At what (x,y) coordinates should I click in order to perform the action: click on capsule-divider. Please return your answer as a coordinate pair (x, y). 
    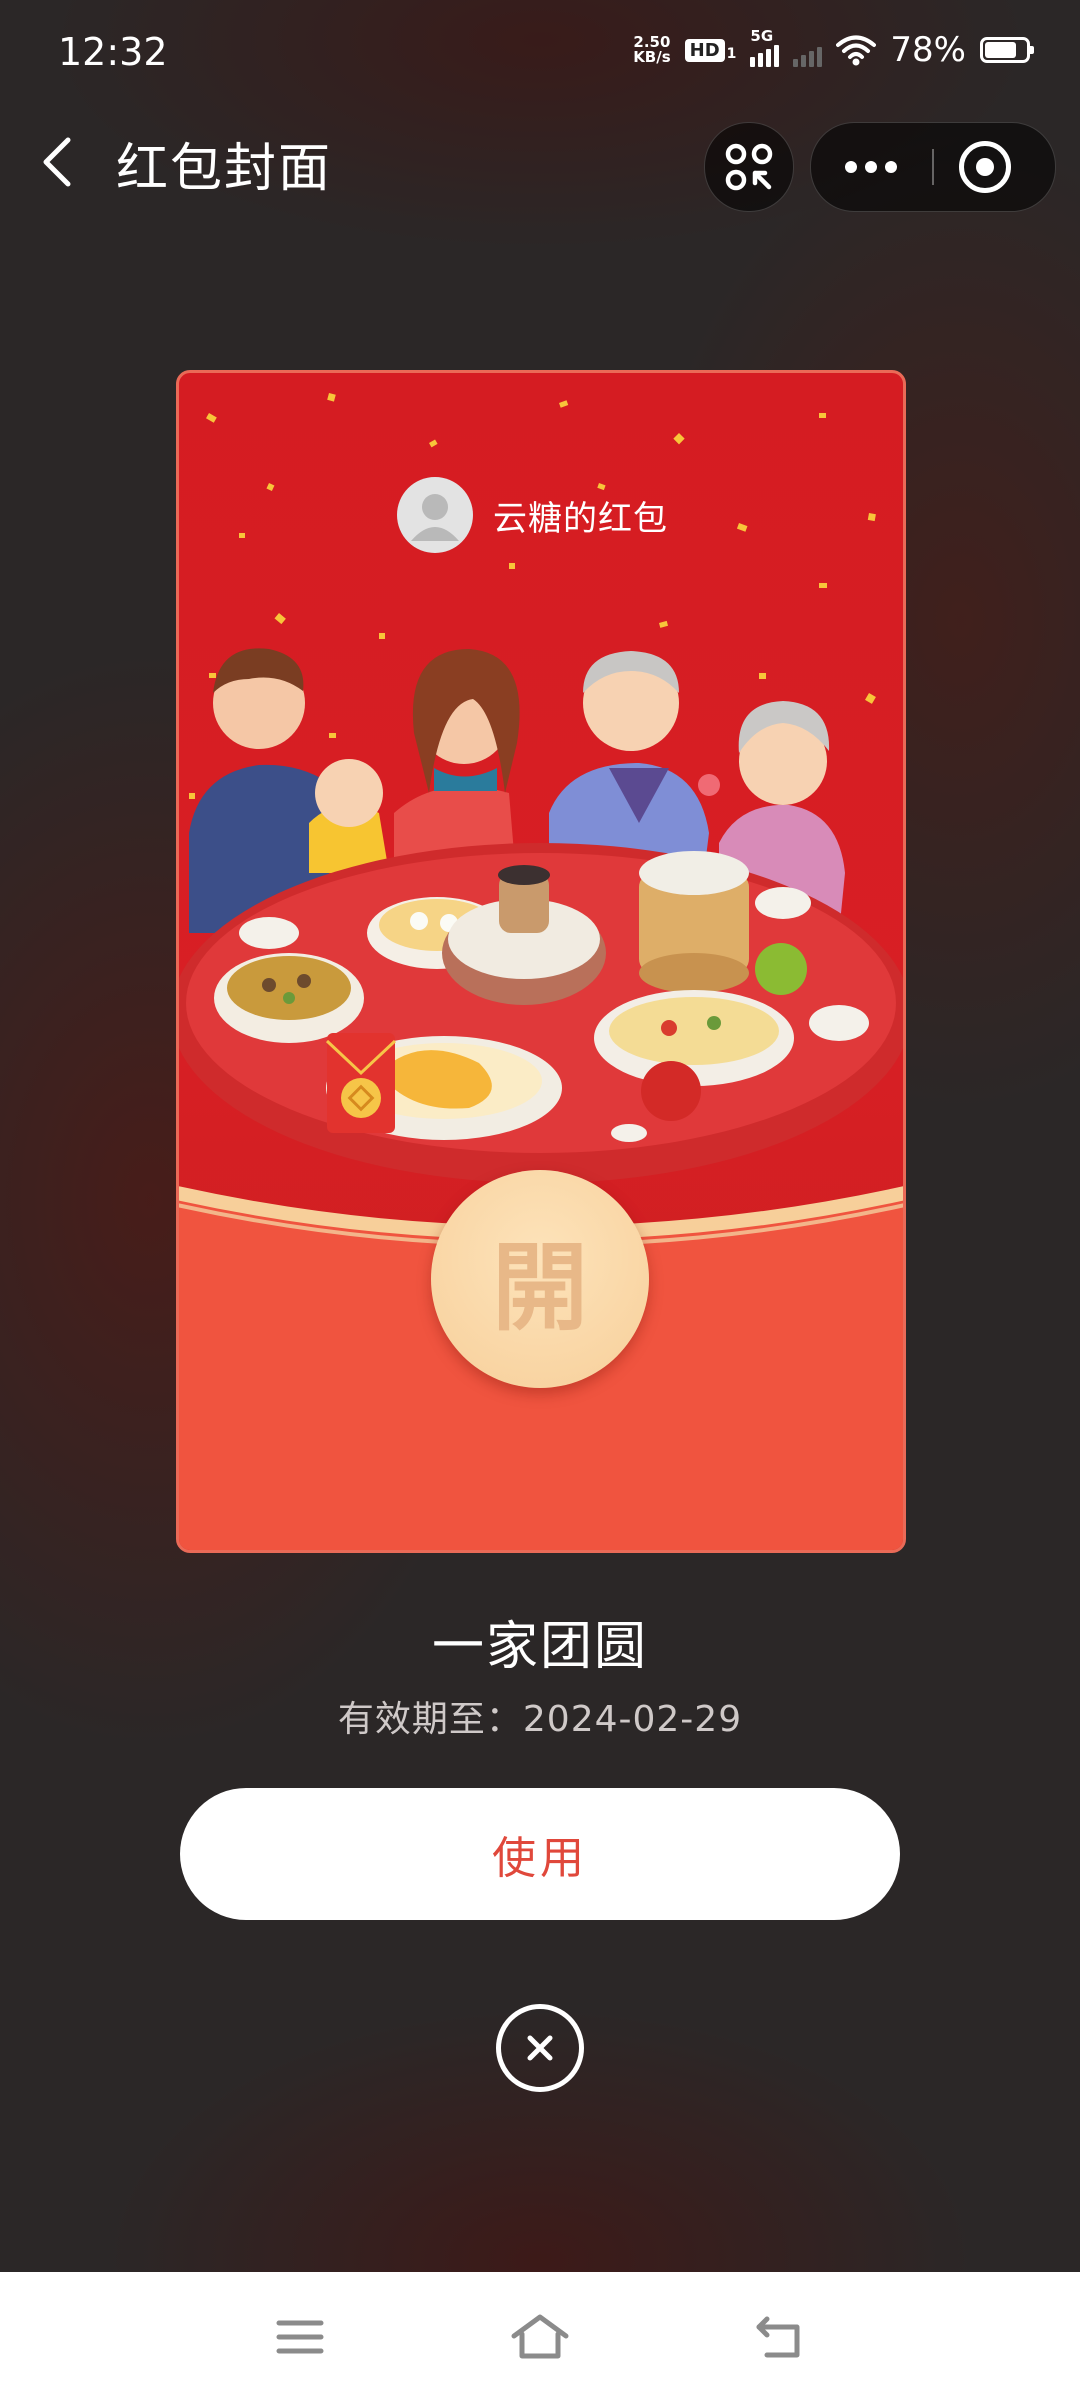
    Looking at the image, I should click on (933, 167).